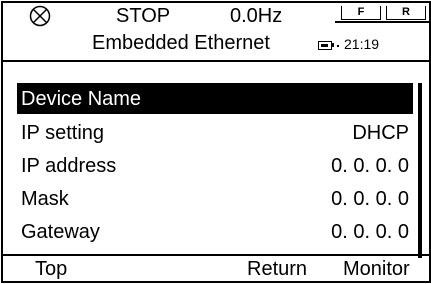 The height and width of the screenshot is (284, 431). I want to click on page-title: Embedded Ethernet, so click(181, 43).